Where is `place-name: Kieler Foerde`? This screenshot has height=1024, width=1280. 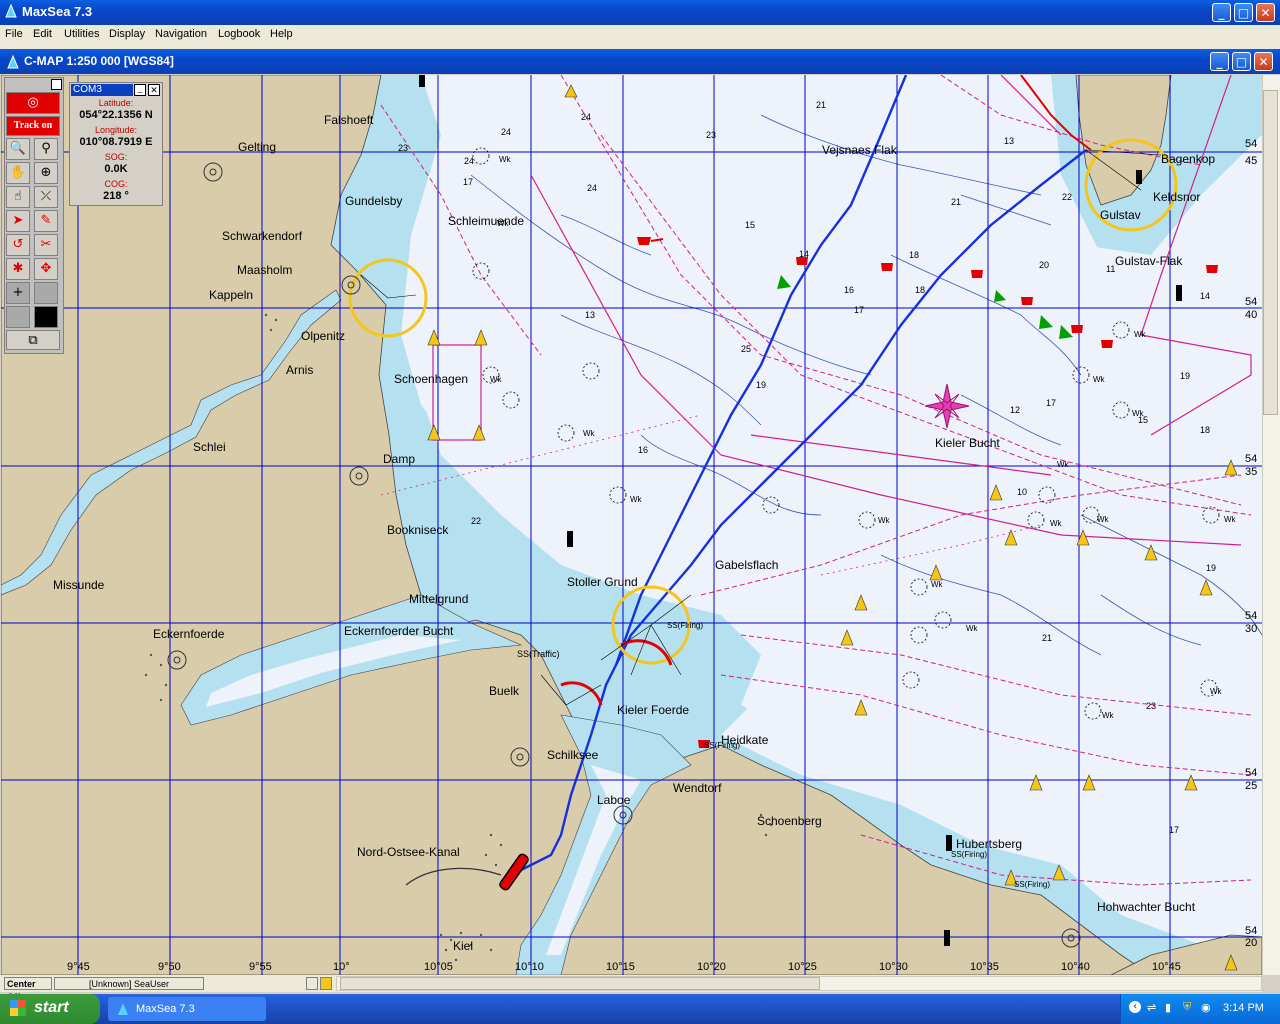
place-name: Kieler Foerde is located at coordinates (653, 710).